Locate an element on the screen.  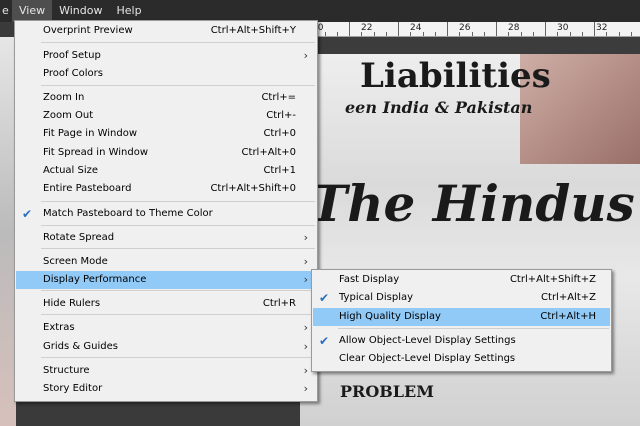
menu-item-actual-size: Actual Size Ctrl+1 is located at coordinates (166, 171).